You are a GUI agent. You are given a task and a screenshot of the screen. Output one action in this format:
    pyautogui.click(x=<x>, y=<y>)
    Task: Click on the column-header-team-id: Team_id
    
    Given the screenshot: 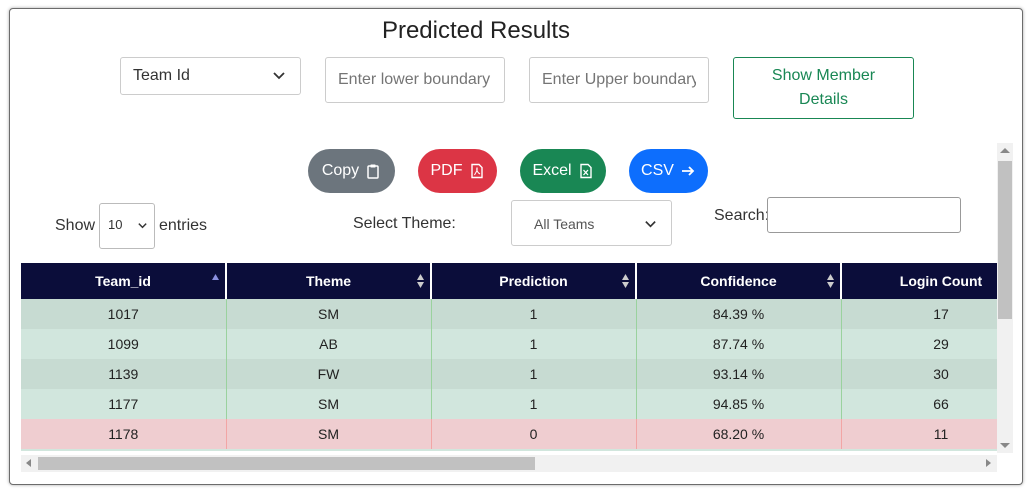 What is the action you would take?
    pyautogui.click(x=124, y=281)
    